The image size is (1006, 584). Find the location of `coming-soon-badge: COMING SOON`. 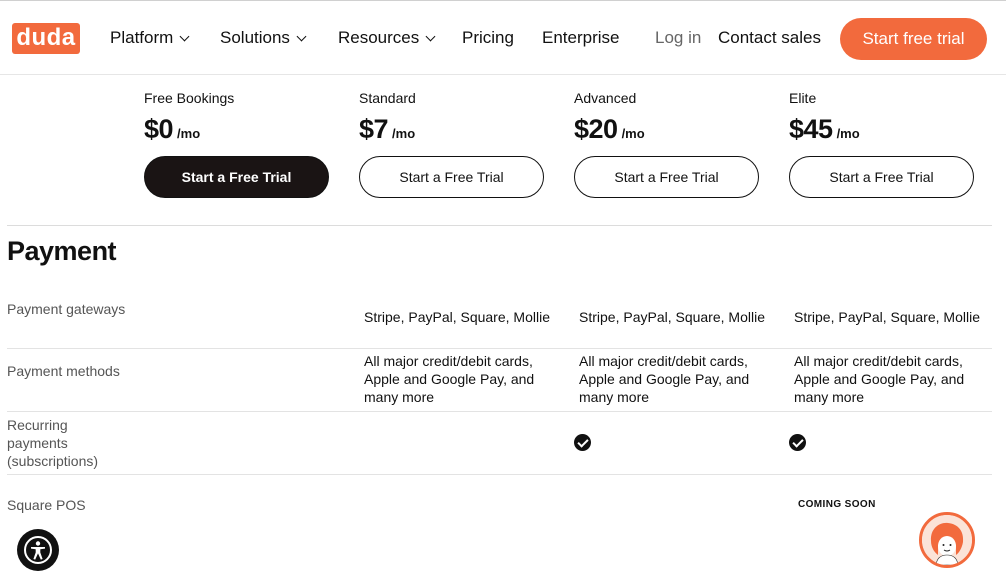

coming-soon-badge: COMING SOON is located at coordinates (837, 504).